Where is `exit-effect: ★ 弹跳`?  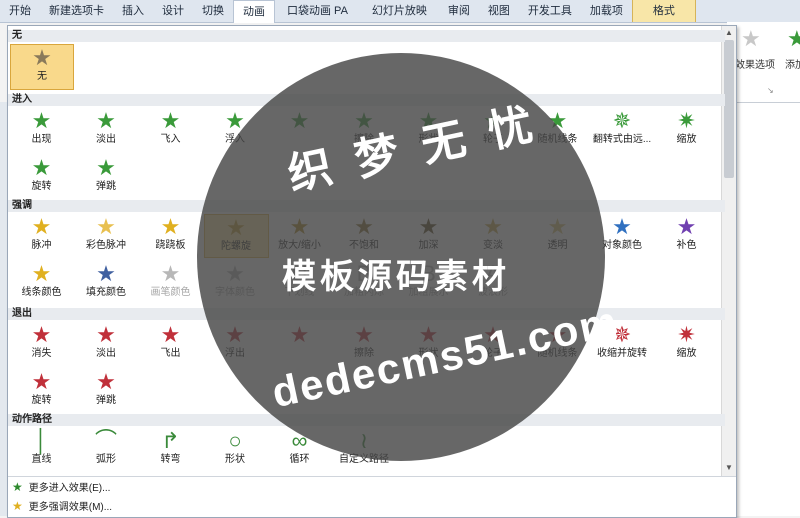
exit-effect: ★ 弹跳 is located at coordinates (106, 390).